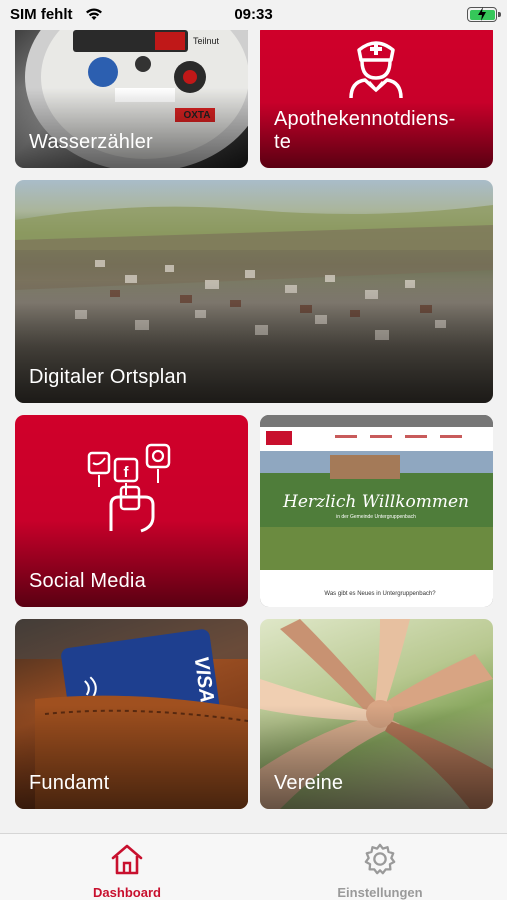 This screenshot has width=507, height=900. I want to click on tile-label: Wasserzähler, so click(91, 142).